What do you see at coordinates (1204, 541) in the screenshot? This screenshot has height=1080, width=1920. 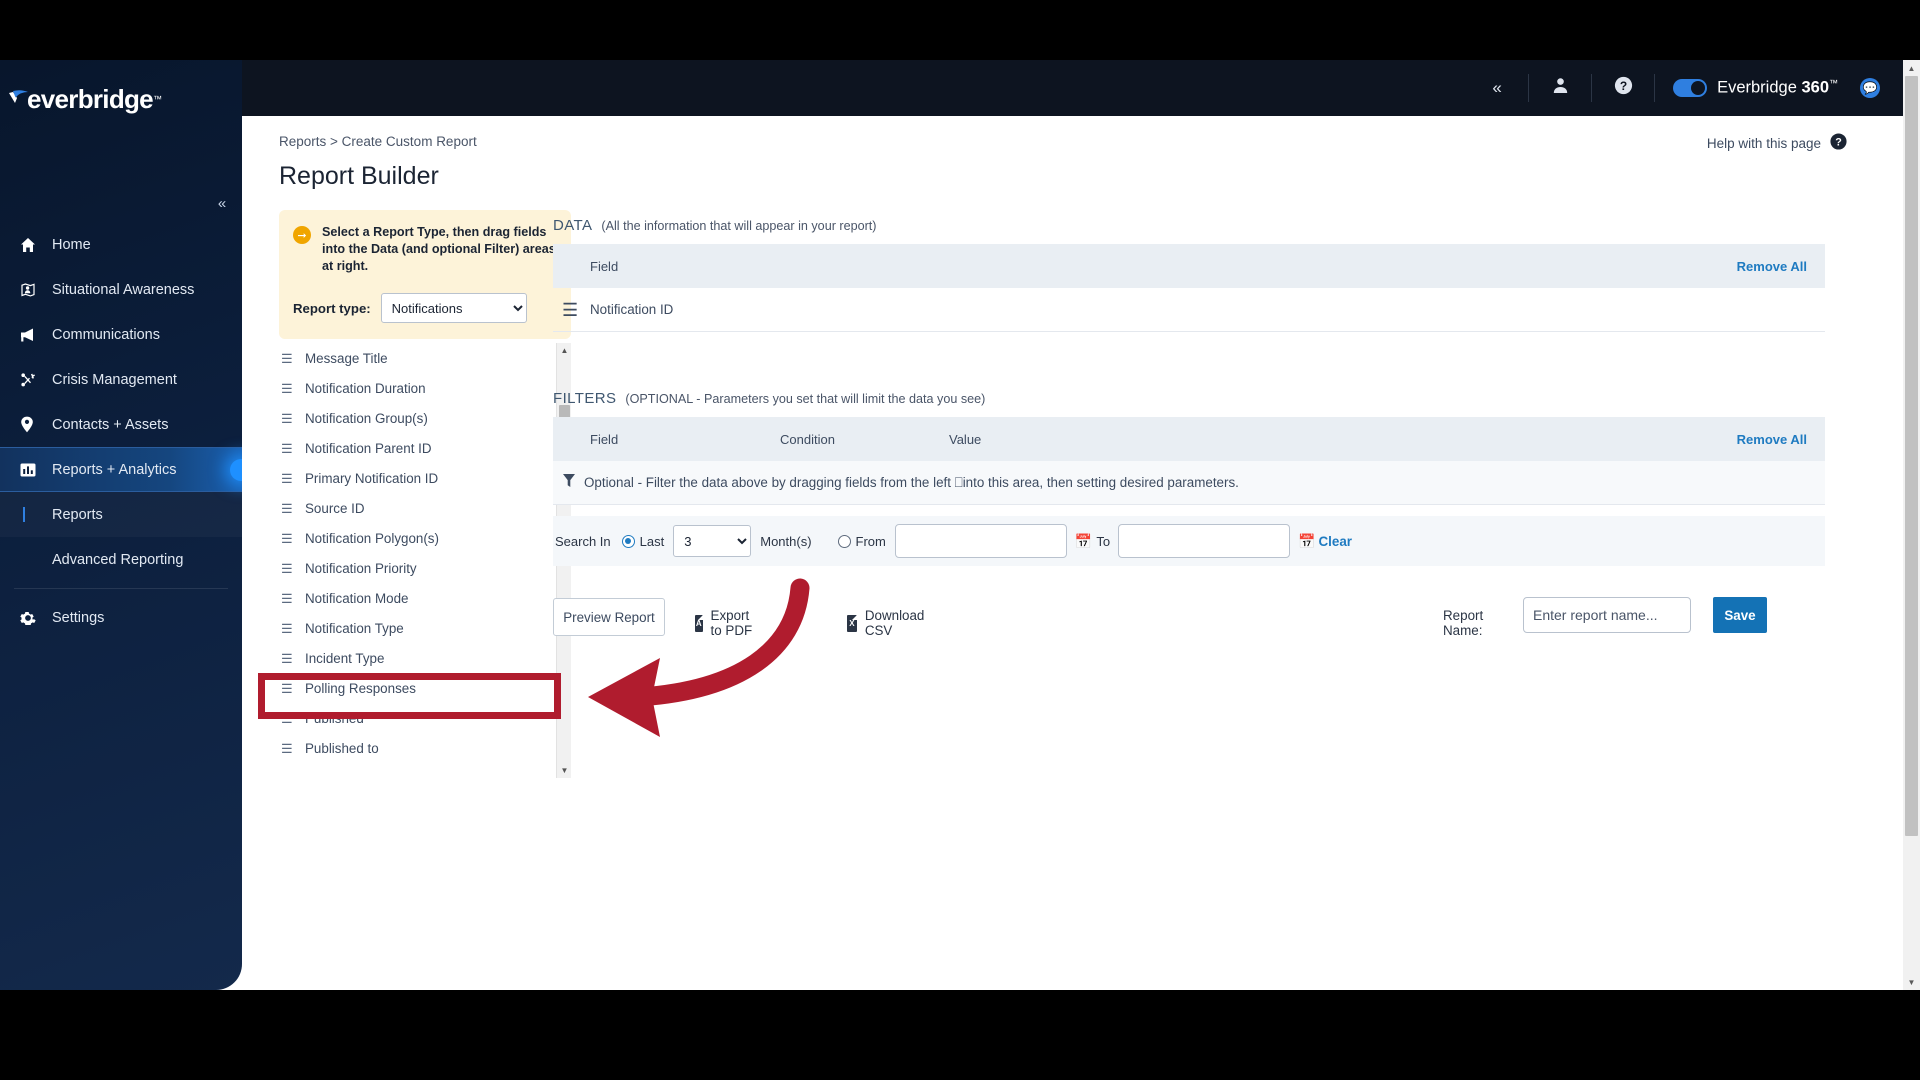 I see `to-date-input` at bounding box center [1204, 541].